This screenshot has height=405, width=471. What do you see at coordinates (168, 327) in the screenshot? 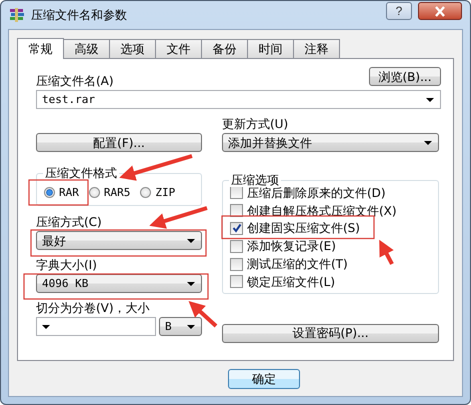
I see `dropdown-value: B` at bounding box center [168, 327].